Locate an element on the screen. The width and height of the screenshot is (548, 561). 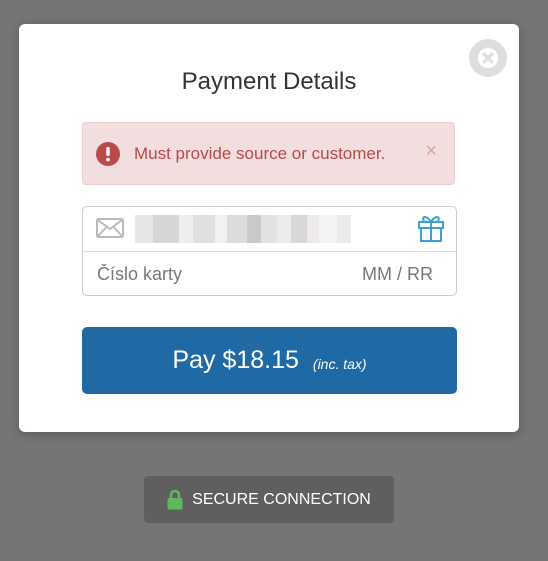
card-details-row is located at coordinates (269, 274).